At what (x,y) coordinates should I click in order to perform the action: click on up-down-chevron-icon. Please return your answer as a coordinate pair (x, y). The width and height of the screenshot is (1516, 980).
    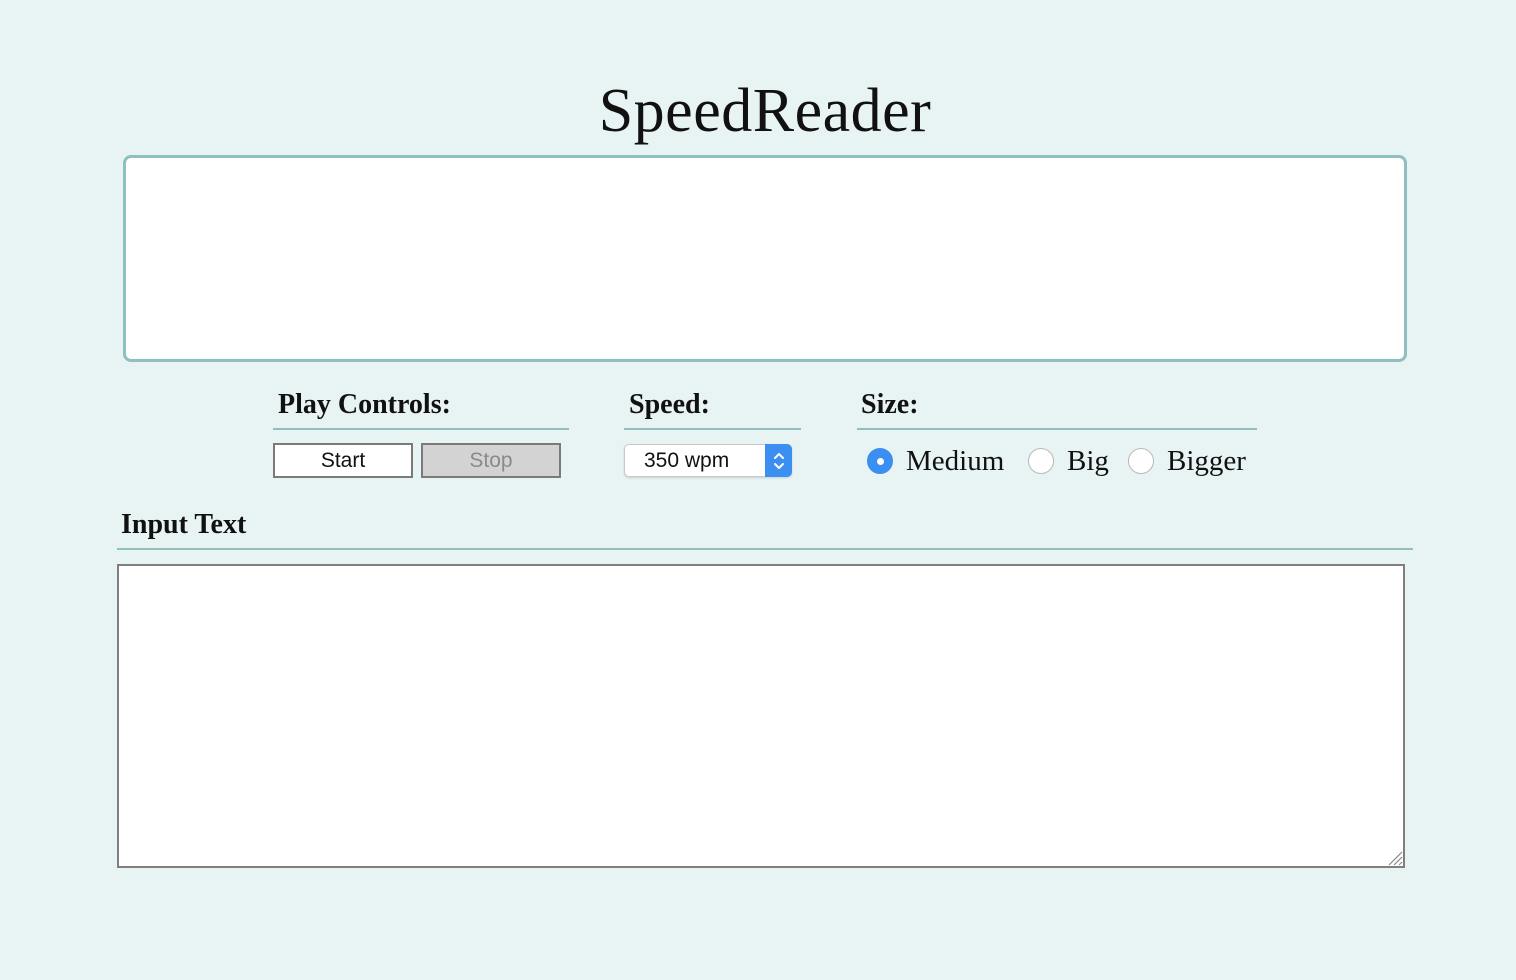
    Looking at the image, I should click on (778, 460).